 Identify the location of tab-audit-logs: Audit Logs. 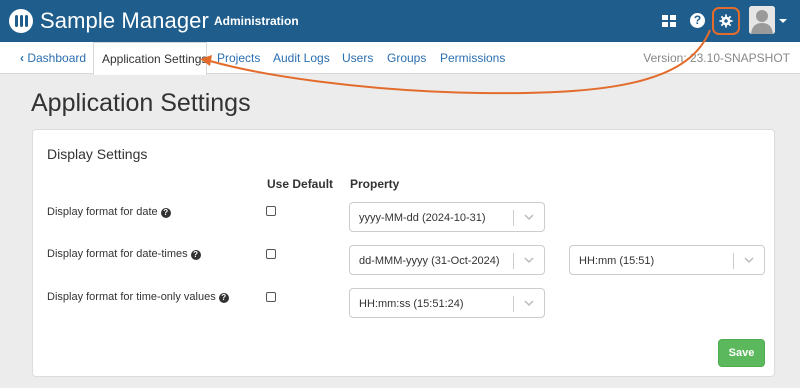
(301, 58).